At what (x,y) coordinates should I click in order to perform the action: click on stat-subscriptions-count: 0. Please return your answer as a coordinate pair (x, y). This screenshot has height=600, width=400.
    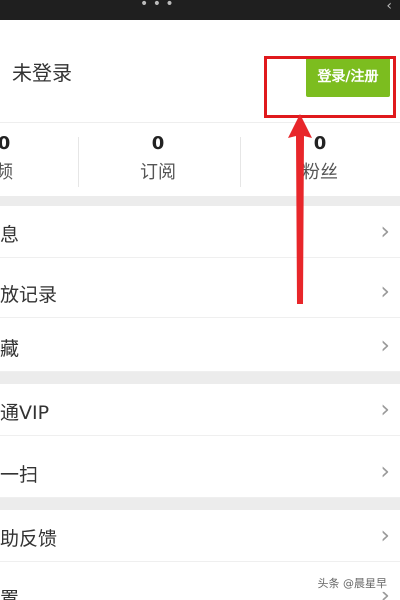
    Looking at the image, I should click on (158, 143).